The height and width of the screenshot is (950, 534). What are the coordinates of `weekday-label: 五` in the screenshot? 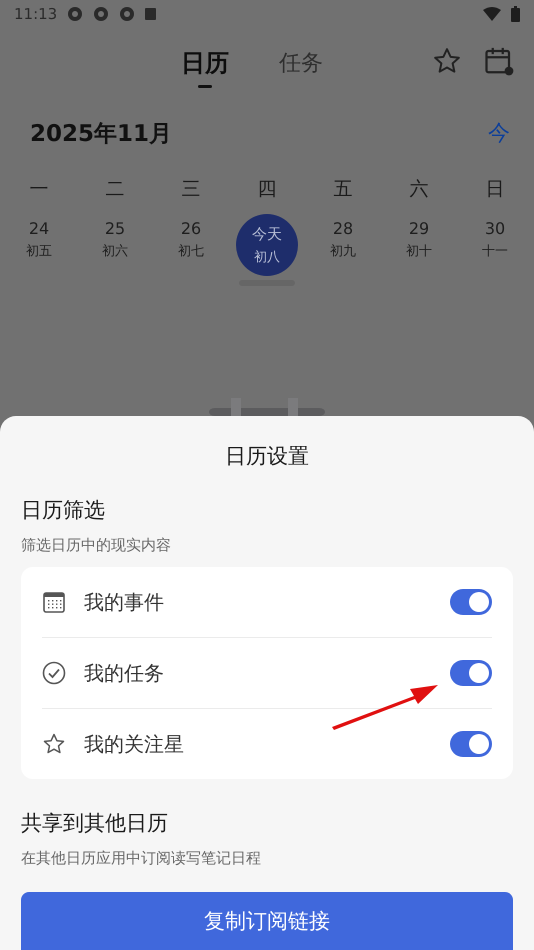 It's located at (343, 189).